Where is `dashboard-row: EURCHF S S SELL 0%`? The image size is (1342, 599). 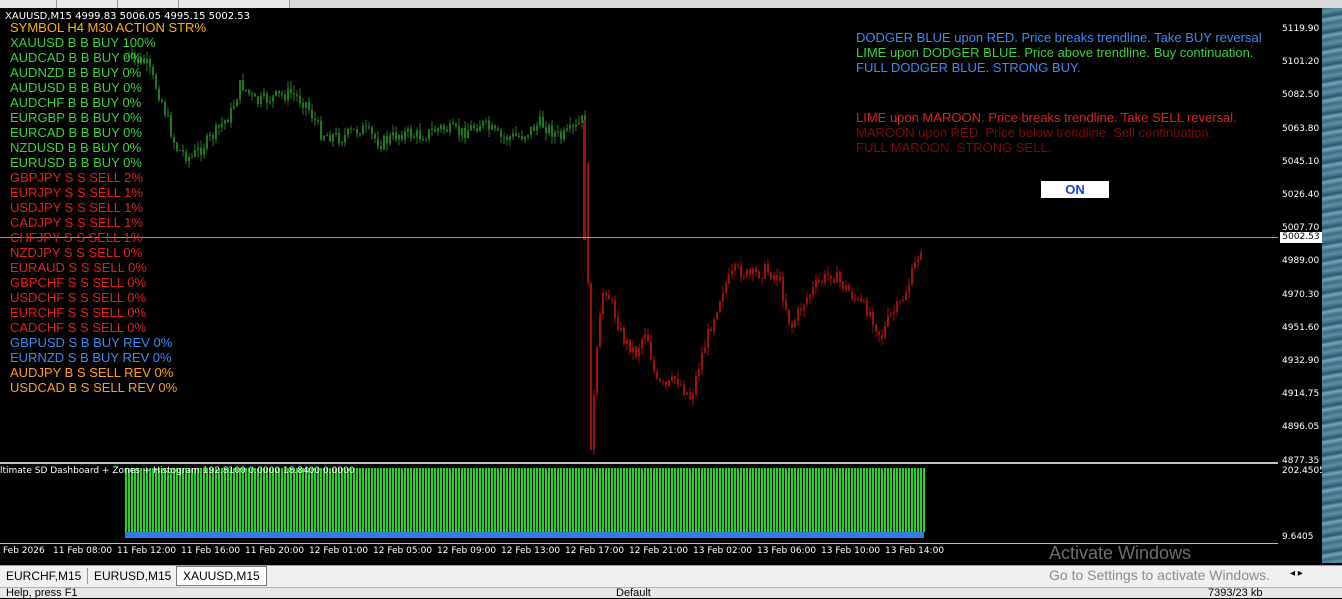 dashboard-row: EURCHF S S SELL 0% is located at coordinates (78, 312).